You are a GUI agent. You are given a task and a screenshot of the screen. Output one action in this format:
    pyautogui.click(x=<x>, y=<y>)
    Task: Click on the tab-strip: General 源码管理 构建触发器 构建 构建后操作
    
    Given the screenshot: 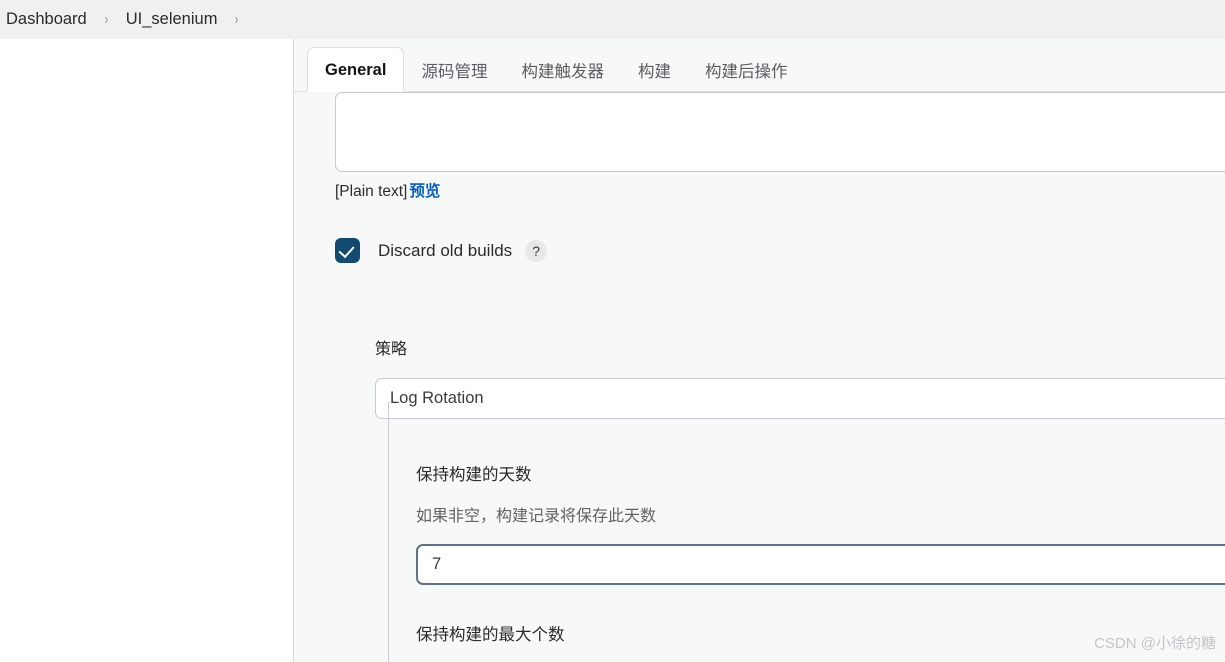 What is the action you would take?
    pyautogui.click(x=759, y=69)
    